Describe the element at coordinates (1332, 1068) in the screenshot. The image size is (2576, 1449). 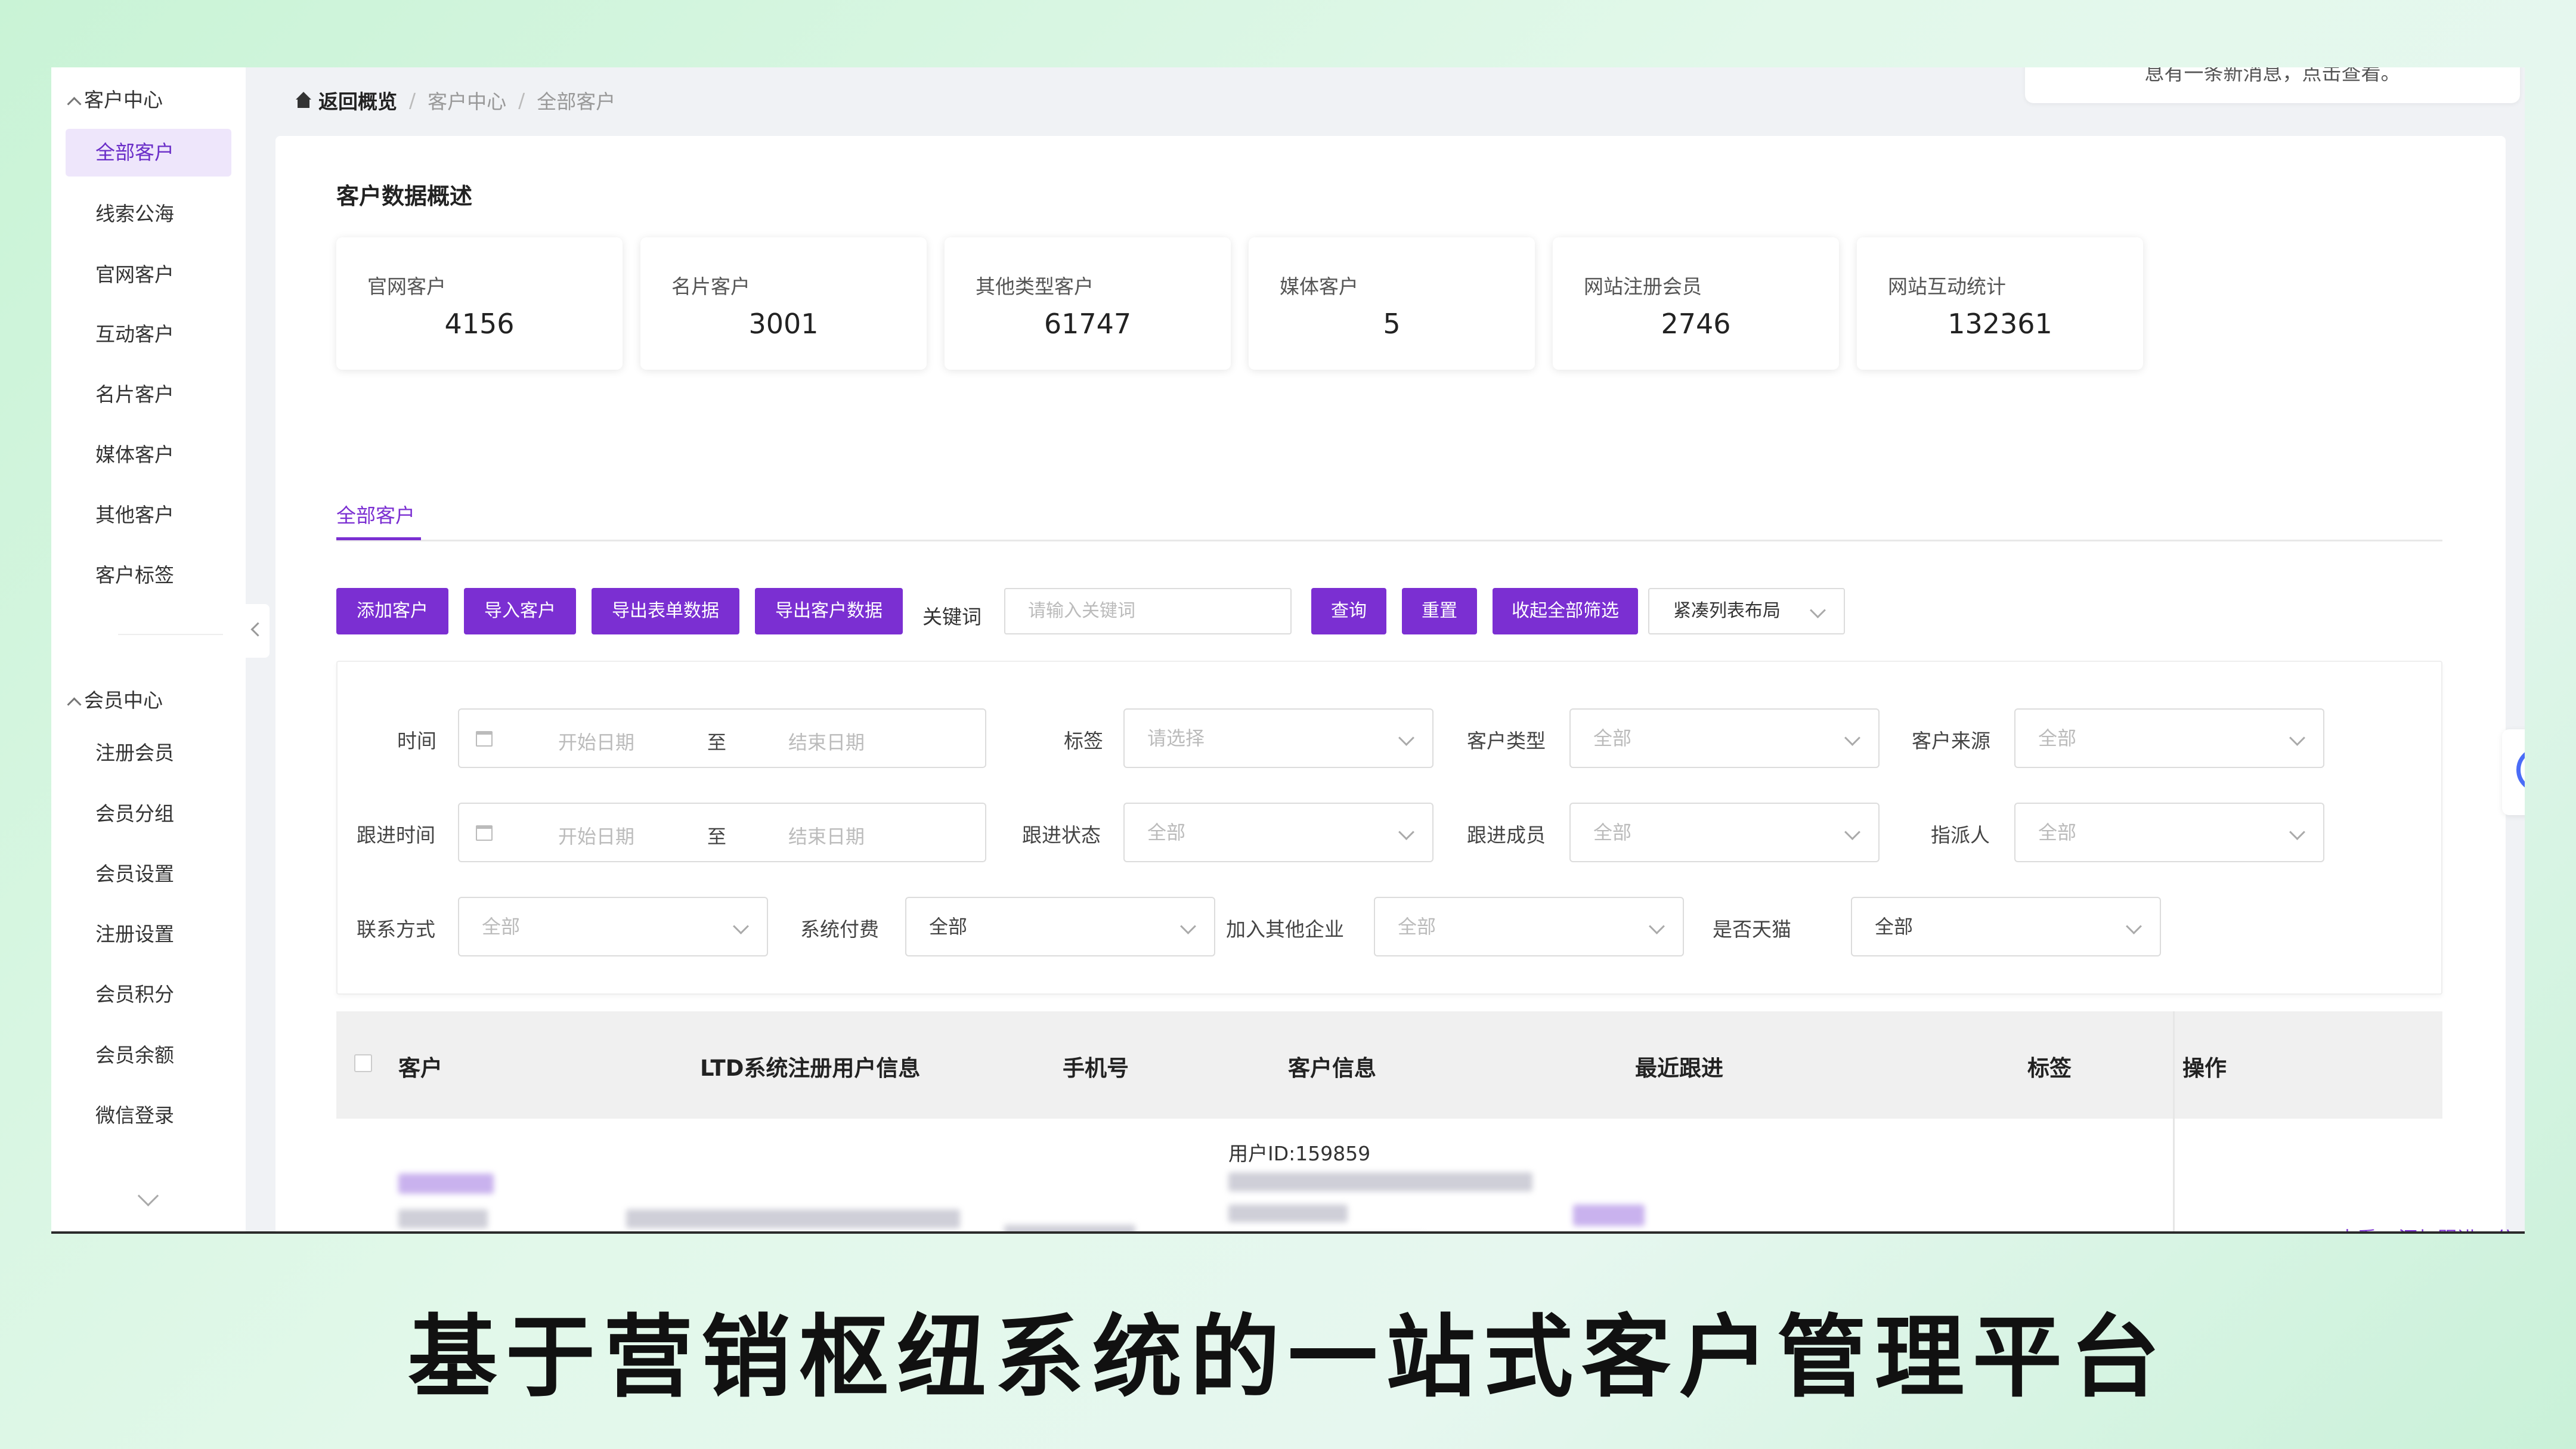
I see `column-customer-info: 客户信息` at that location.